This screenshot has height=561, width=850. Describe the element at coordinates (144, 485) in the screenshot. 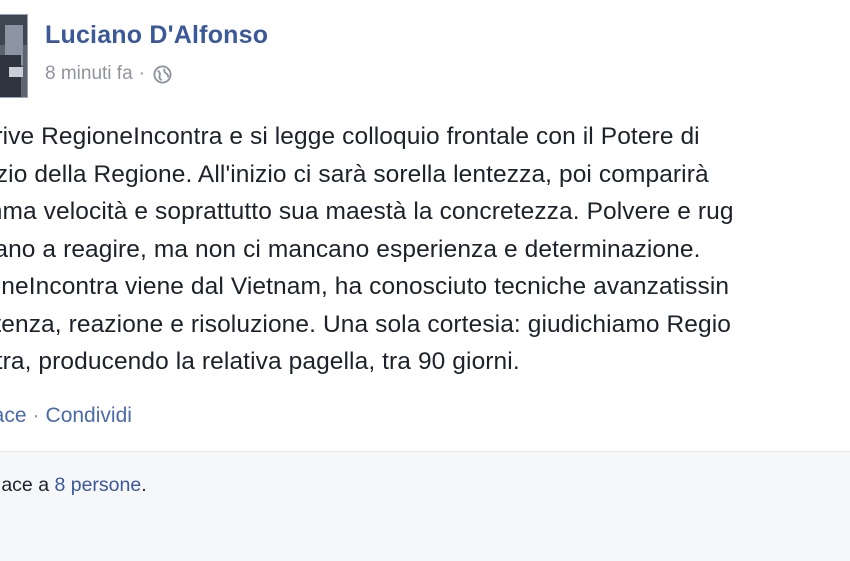

I see `likes-suffix: .` at that location.